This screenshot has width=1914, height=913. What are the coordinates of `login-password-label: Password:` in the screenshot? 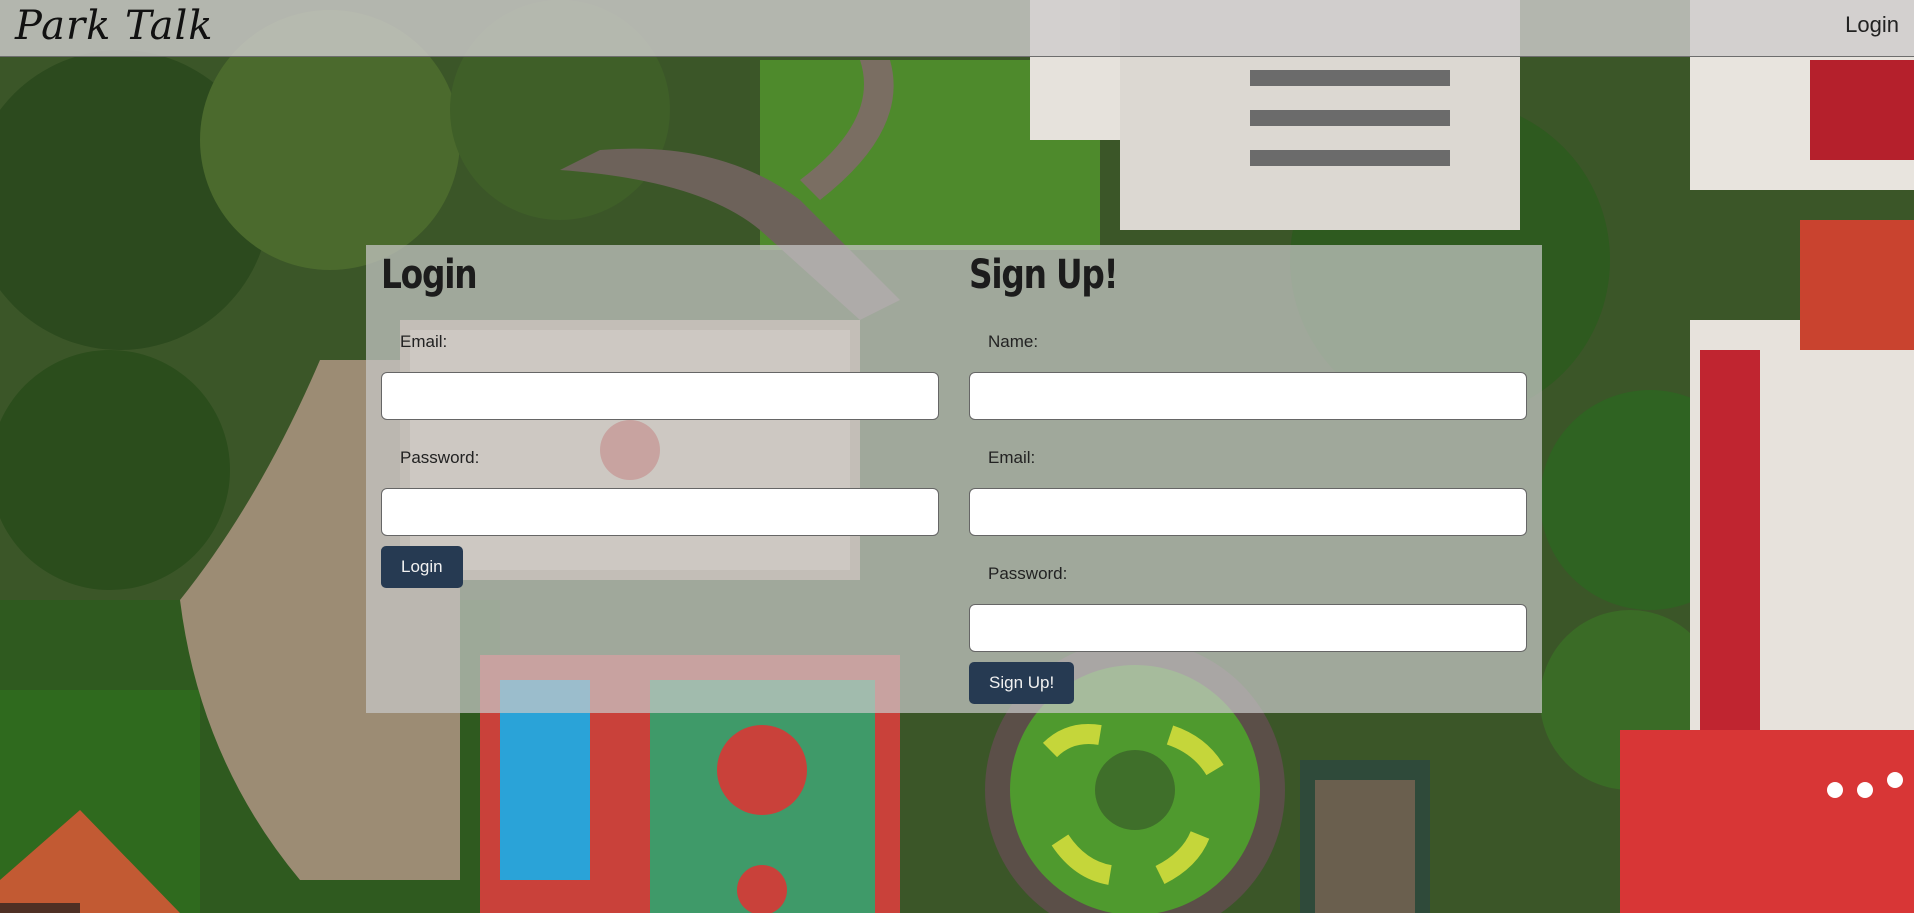 It's located at (440, 457).